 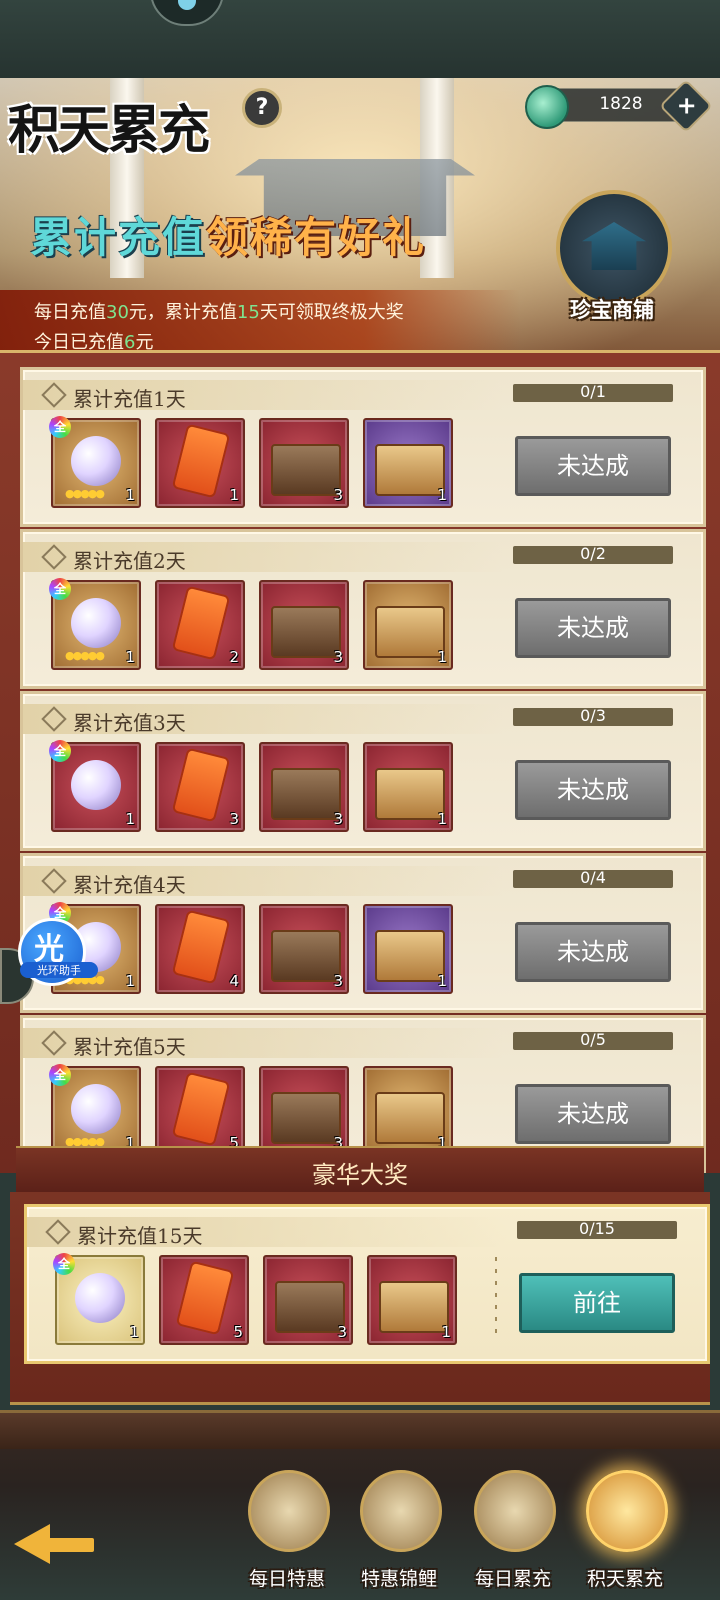 I want to click on grand-prize-heading: 豪华大奖, so click(x=360, y=1175).